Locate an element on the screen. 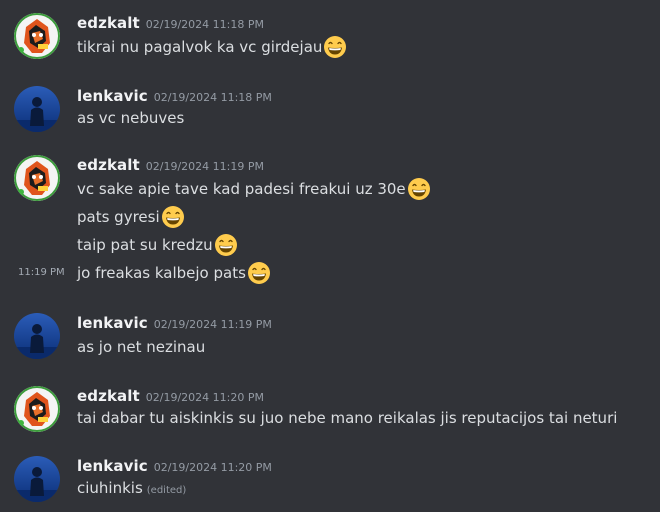 The width and height of the screenshot is (660, 512). message-text: tikrai nu pagalvok ka vc girdejau is located at coordinates (200, 47).